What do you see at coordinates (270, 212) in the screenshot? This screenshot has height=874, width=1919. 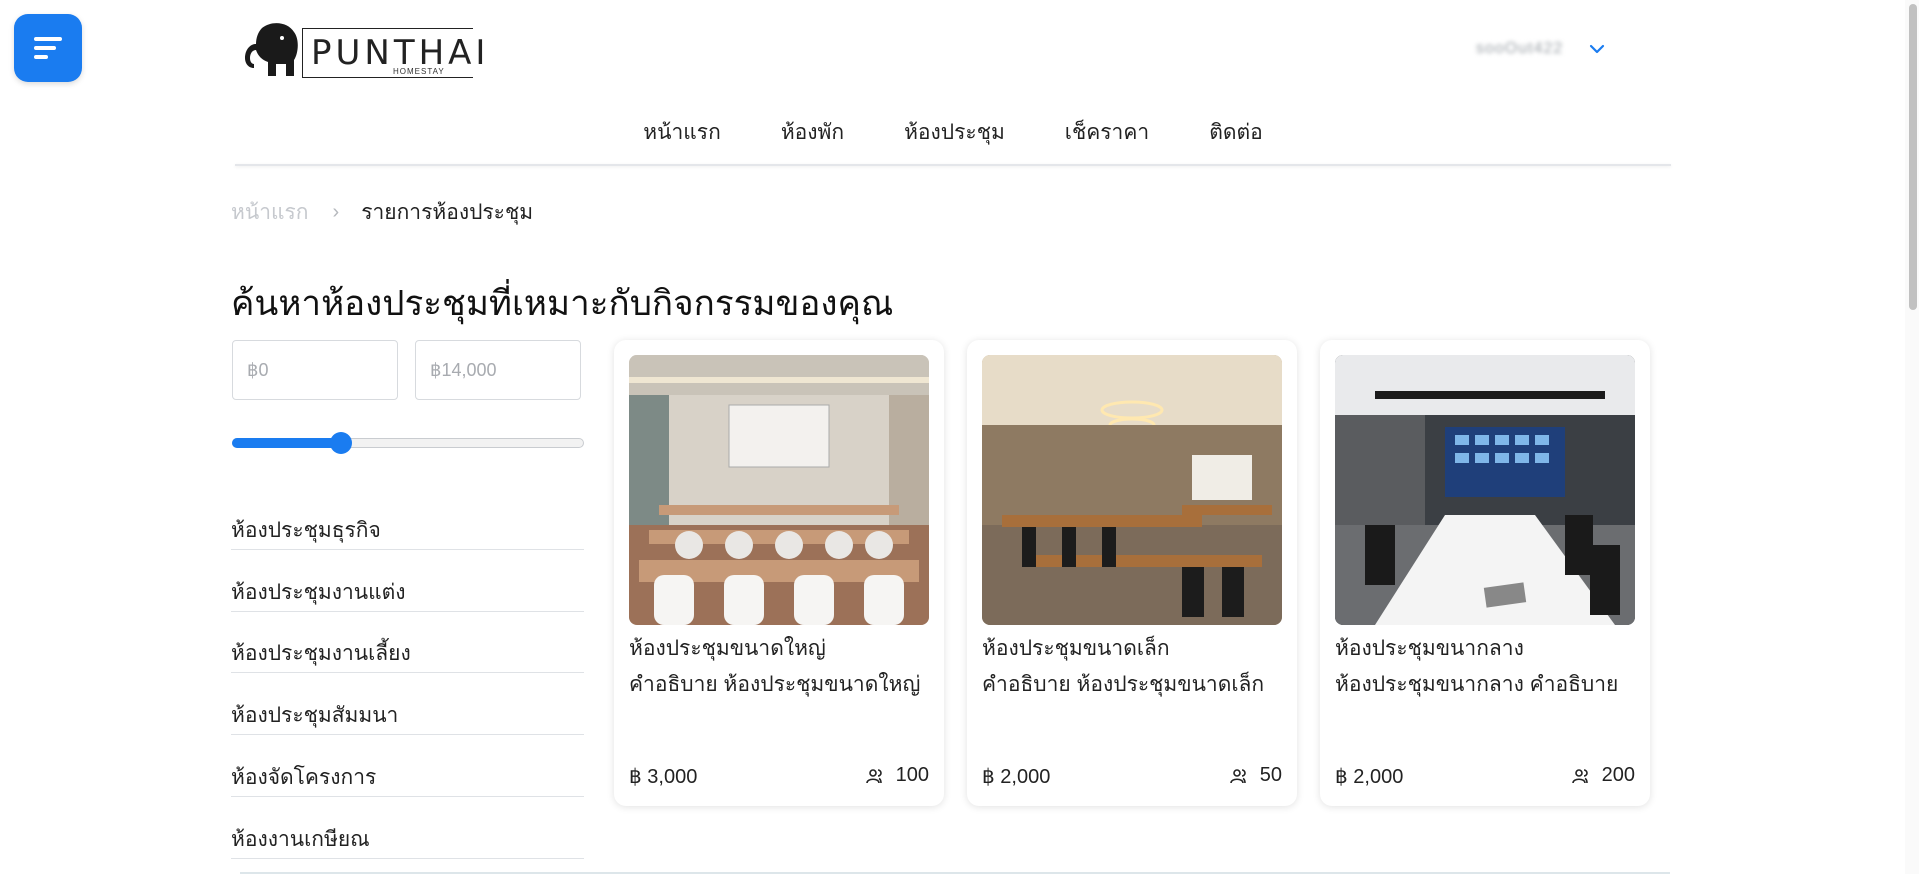 I see `breadcrumb-home: หน้าแรก` at bounding box center [270, 212].